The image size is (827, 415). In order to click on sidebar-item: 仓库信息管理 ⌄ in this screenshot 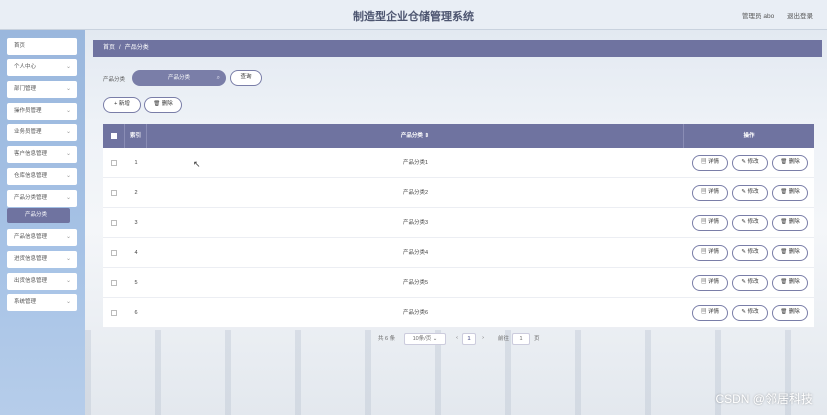, I will do `click(42, 176)`.